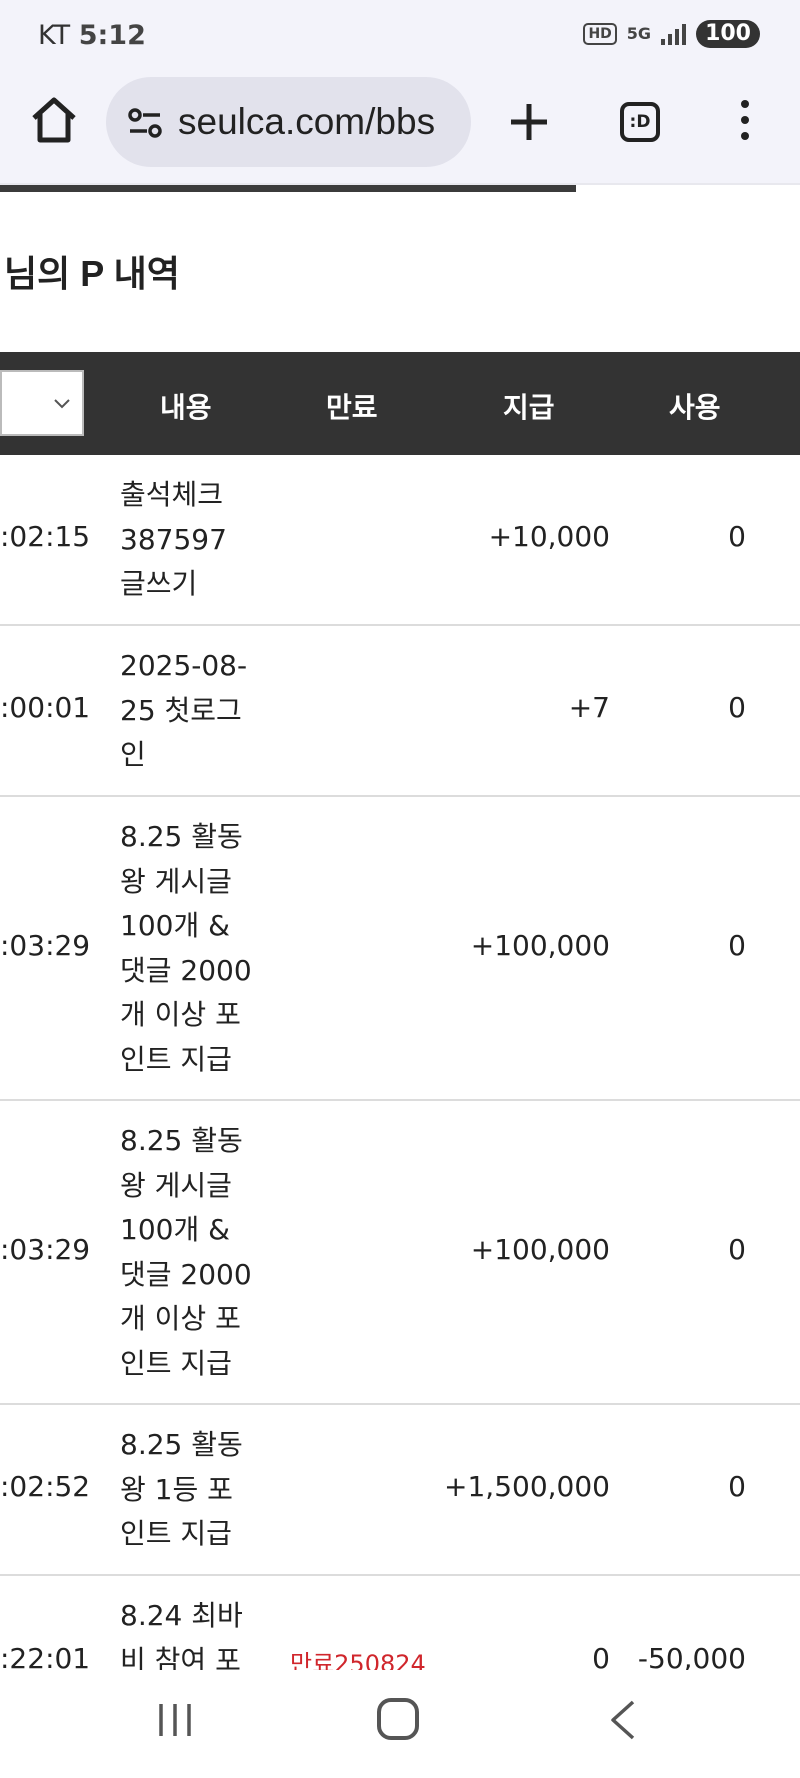 This screenshot has width=800, height=1778. Describe the element at coordinates (400, 403) in the screenshot. I see `table-header: 내용 만료 지급 사용` at that location.